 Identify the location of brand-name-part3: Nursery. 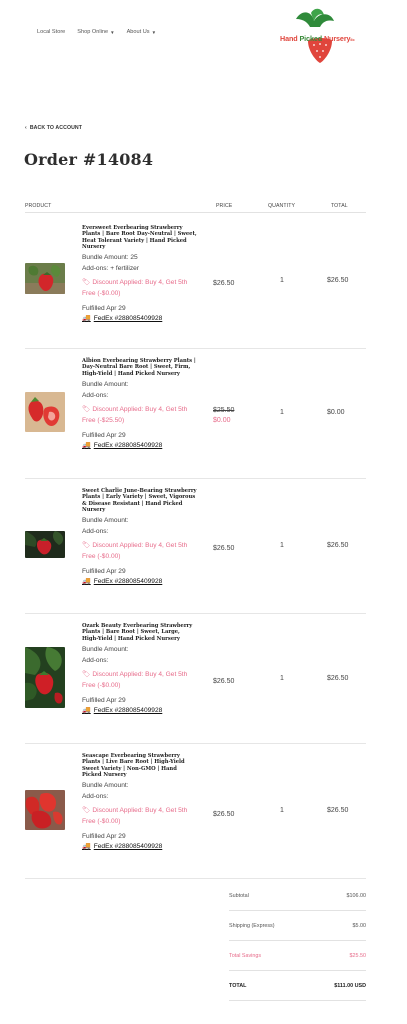
(336, 38).